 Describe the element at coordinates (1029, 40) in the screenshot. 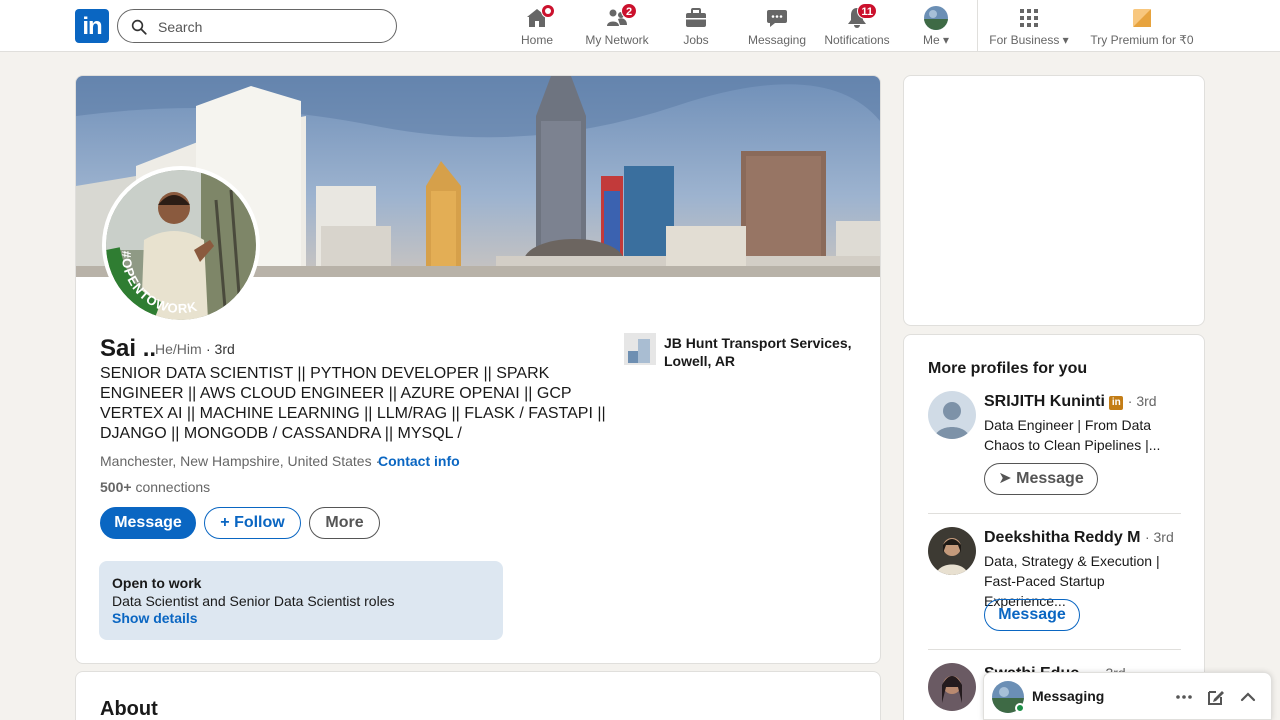

I see `nav-business-label: For Business ▾` at that location.